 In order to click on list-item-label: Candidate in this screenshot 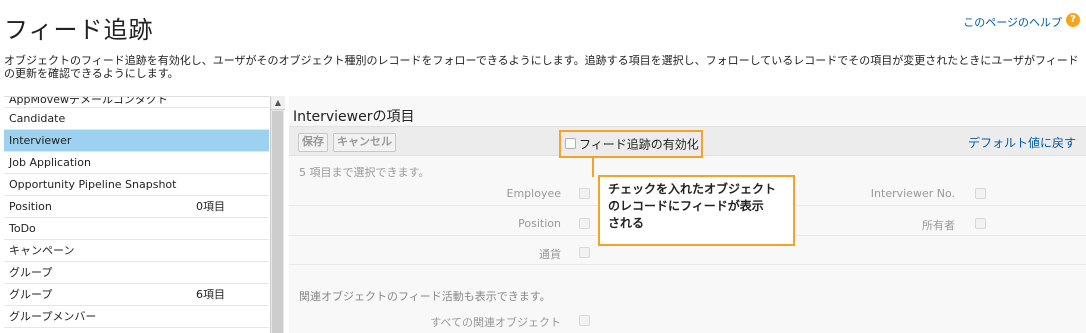, I will do `click(37, 118)`.